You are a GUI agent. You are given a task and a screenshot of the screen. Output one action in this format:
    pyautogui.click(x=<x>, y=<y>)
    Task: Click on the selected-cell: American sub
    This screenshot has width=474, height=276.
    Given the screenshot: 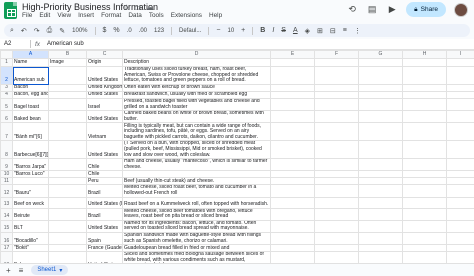 What is the action you would take?
    pyautogui.click(x=30, y=75)
    